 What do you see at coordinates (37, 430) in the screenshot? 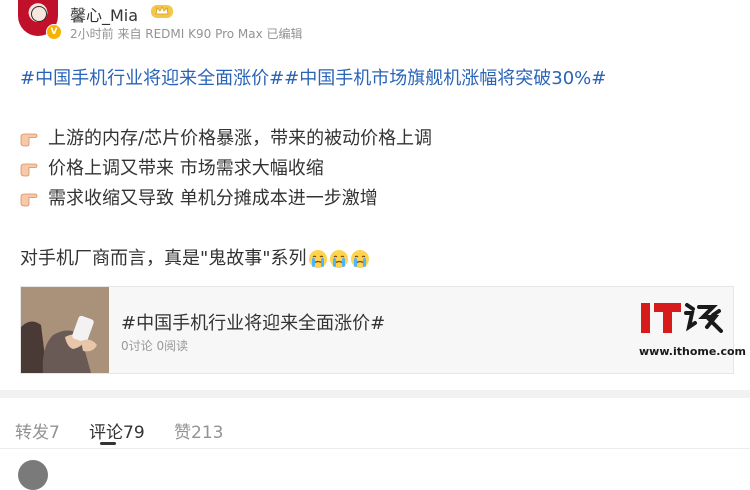
I see `tab-reposts: 转发7` at bounding box center [37, 430].